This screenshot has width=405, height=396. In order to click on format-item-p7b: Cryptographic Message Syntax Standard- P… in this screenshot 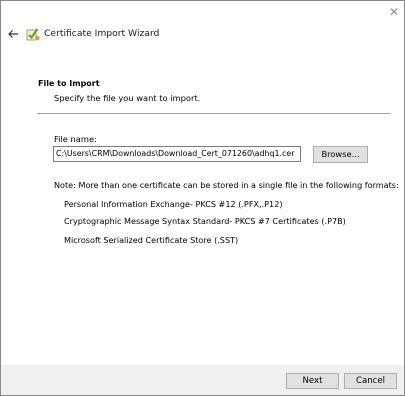, I will do `click(205, 221)`.